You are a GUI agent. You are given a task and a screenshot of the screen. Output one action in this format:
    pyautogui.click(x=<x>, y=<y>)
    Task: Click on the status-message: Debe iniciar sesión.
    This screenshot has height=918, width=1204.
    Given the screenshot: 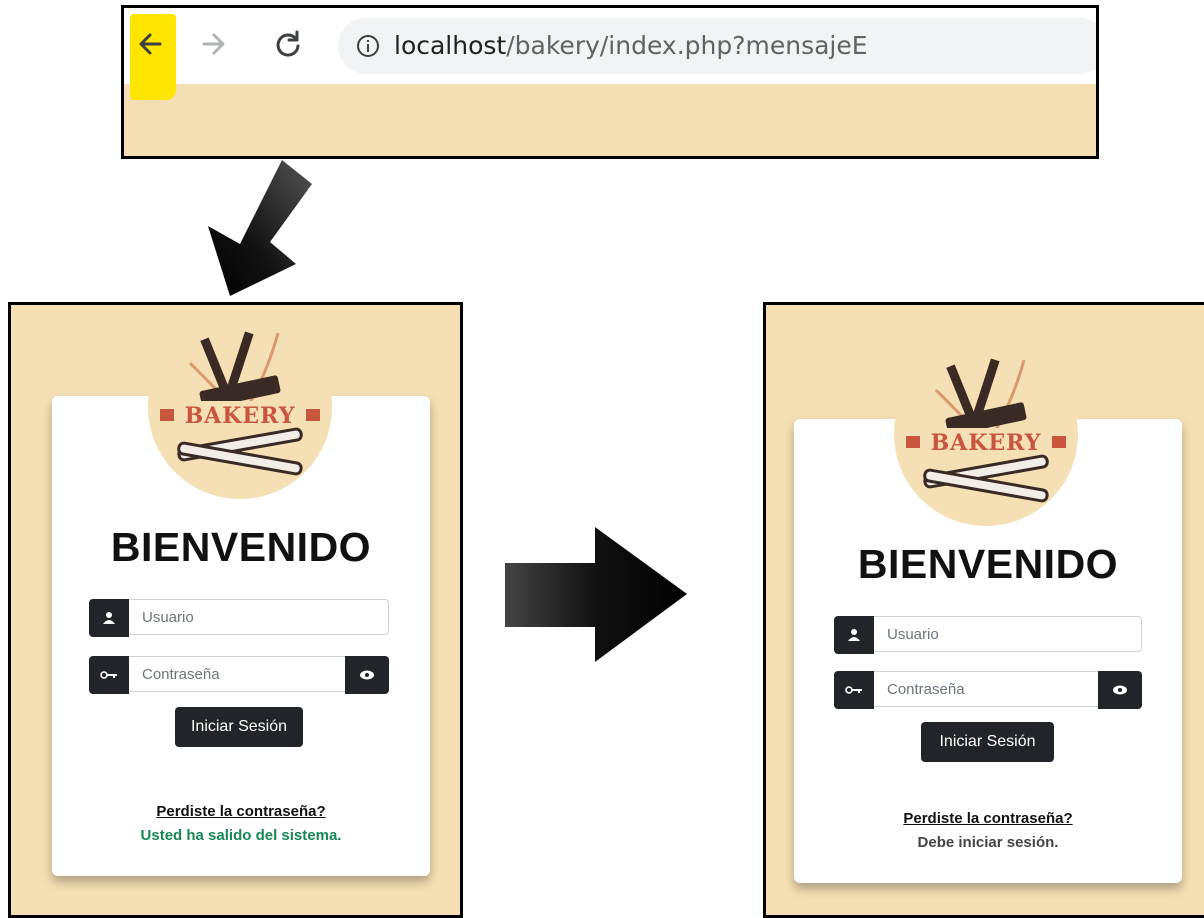 What is the action you would take?
    pyautogui.click(x=988, y=842)
    